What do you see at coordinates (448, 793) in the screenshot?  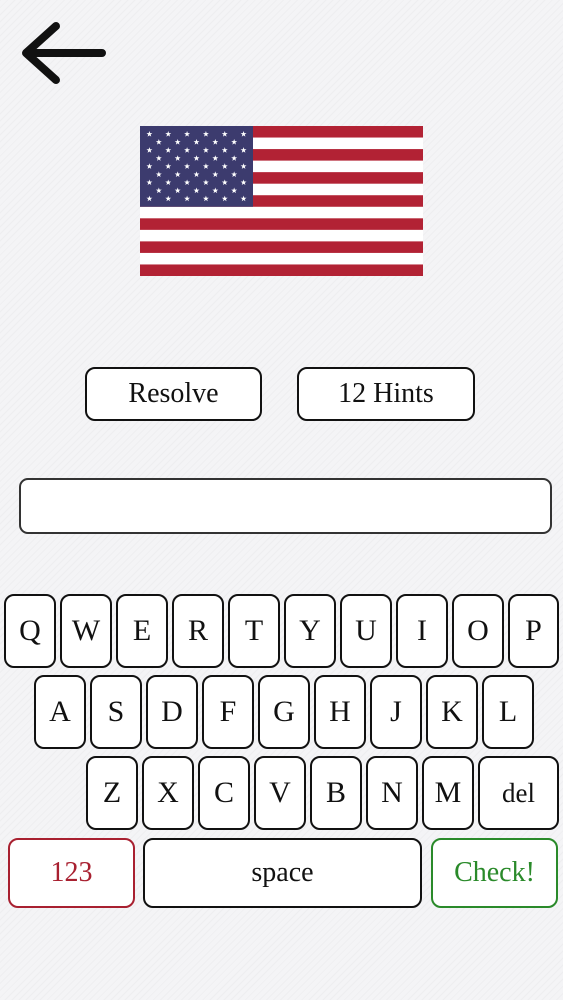 I see `key-m: M` at bounding box center [448, 793].